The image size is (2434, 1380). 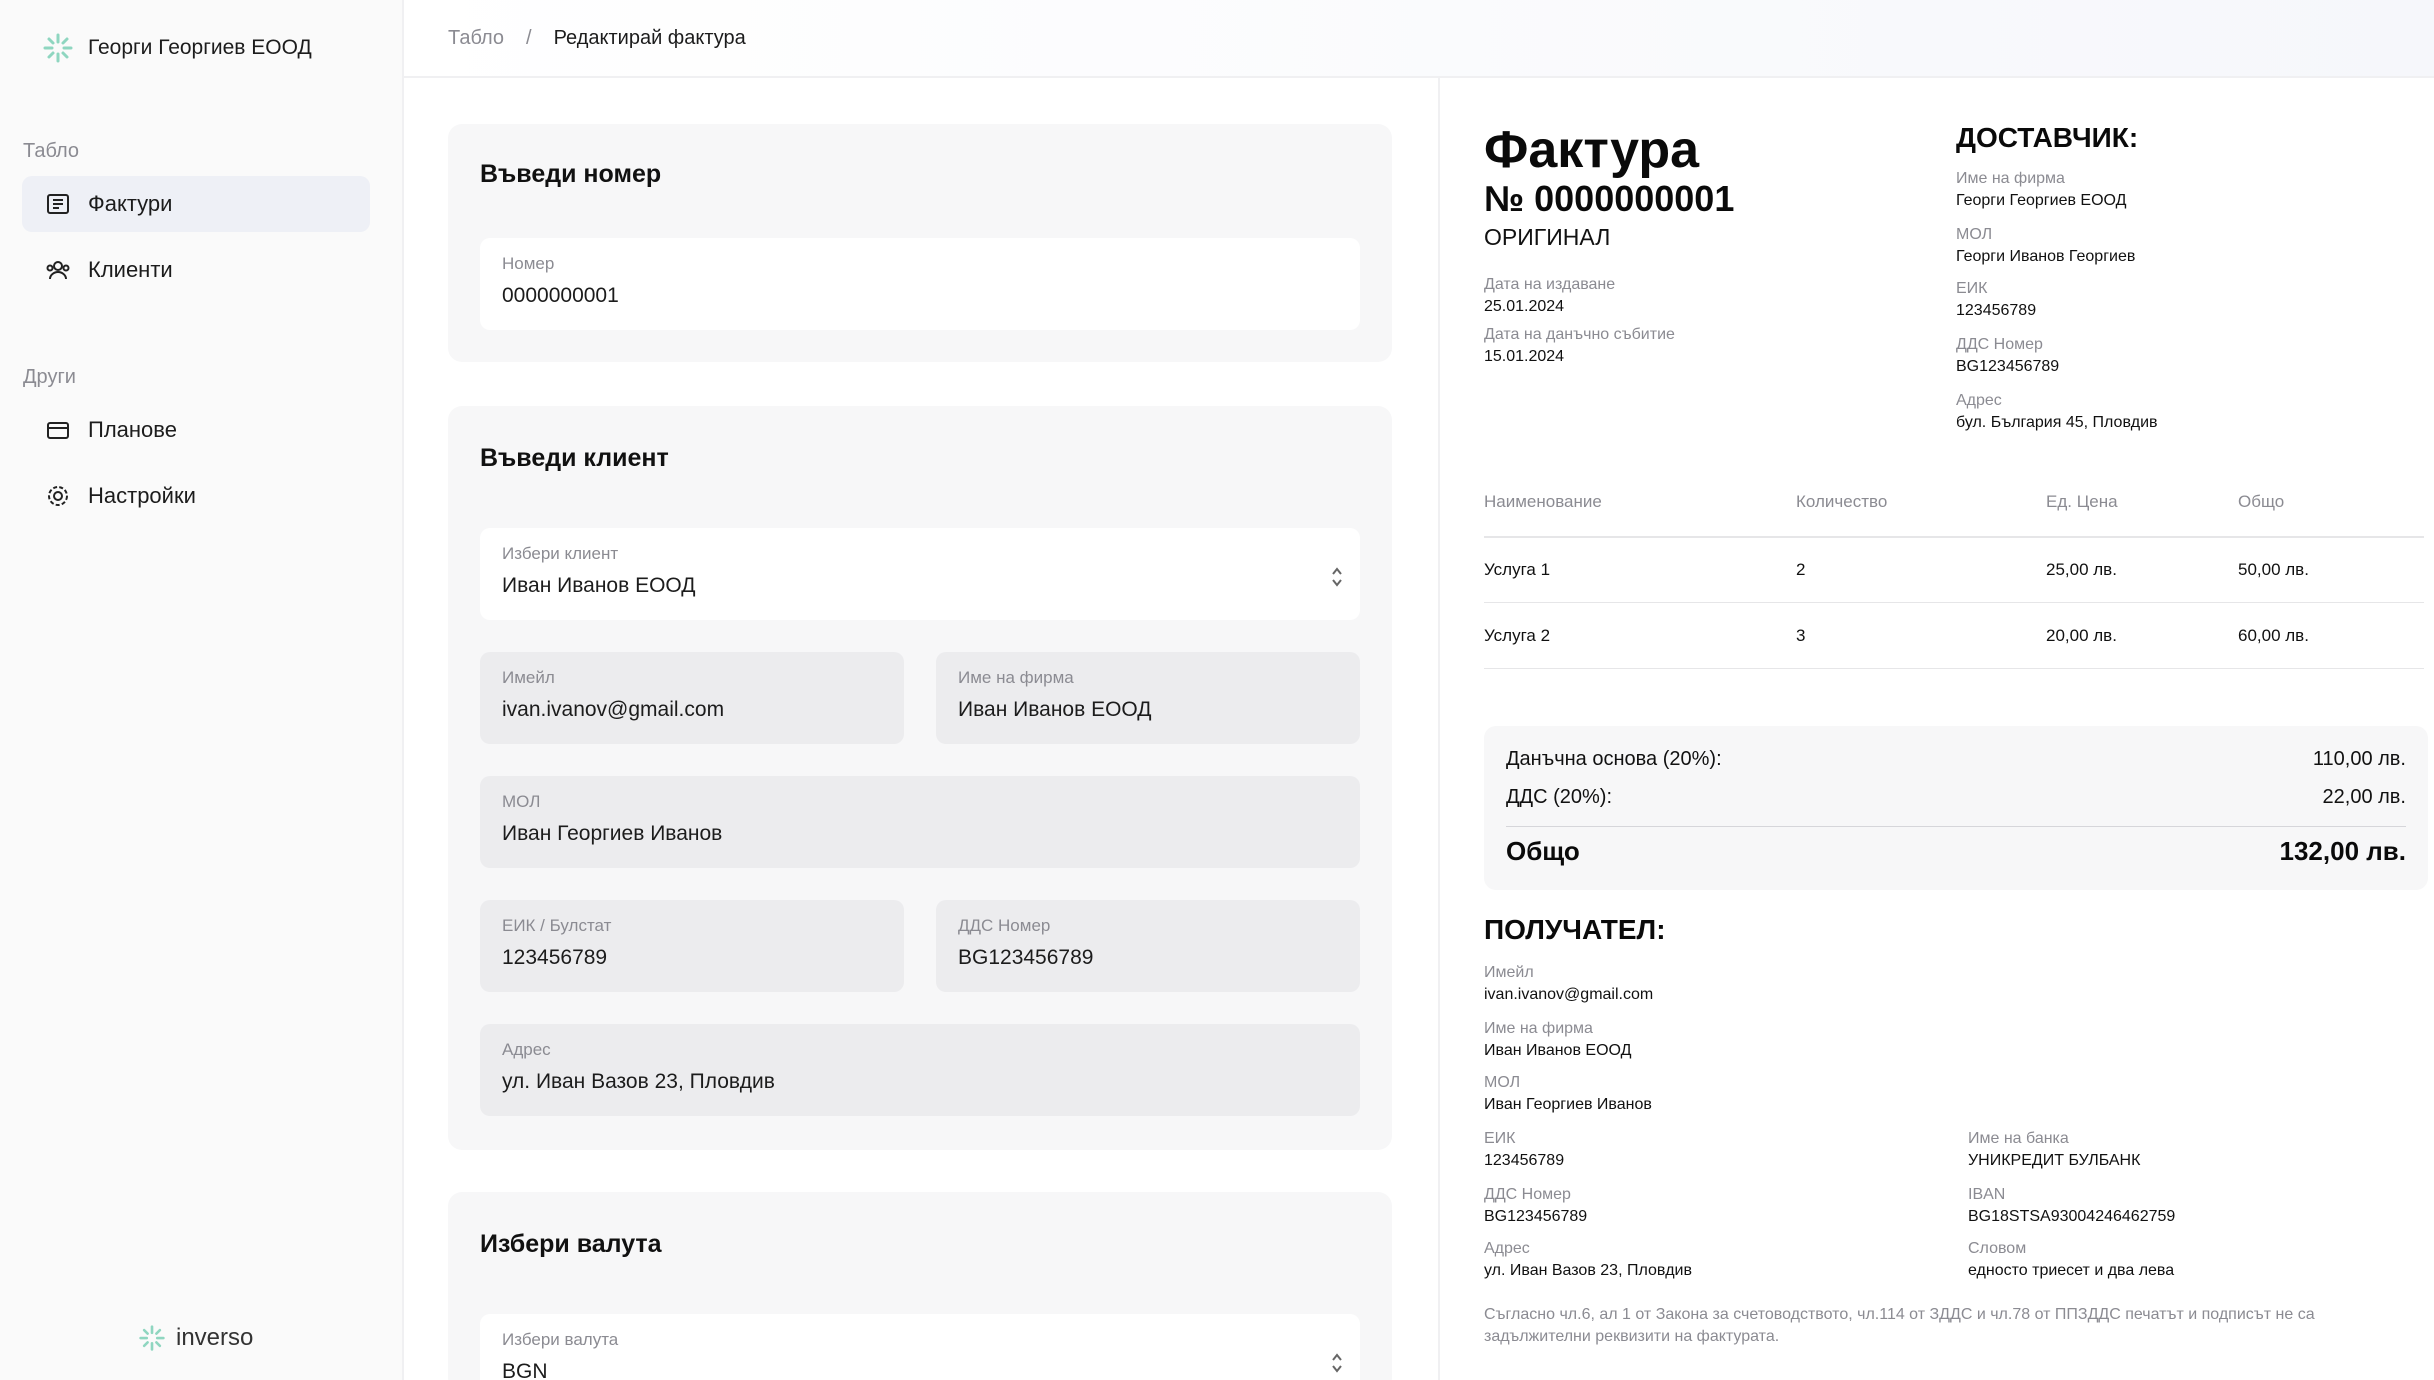 What do you see at coordinates (200, 47) in the screenshot?
I see `company-name: Георги Георгиев ЕООД` at bounding box center [200, 47].